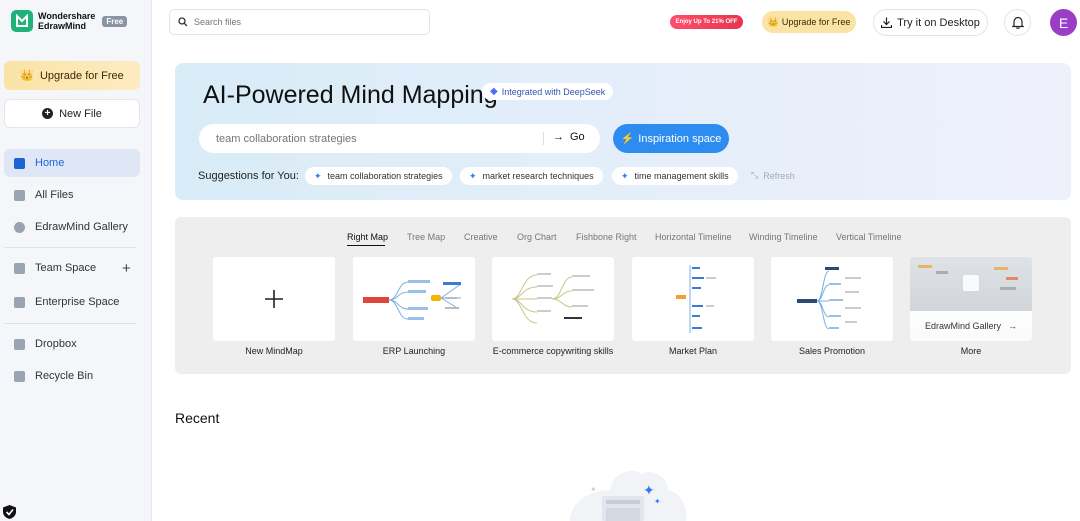 Image resolution: width=1080 pixels, height=521 pixels. Describe the element at coordinates (569, 137) in the screenshot. I see `go-button: → Go` at that location.